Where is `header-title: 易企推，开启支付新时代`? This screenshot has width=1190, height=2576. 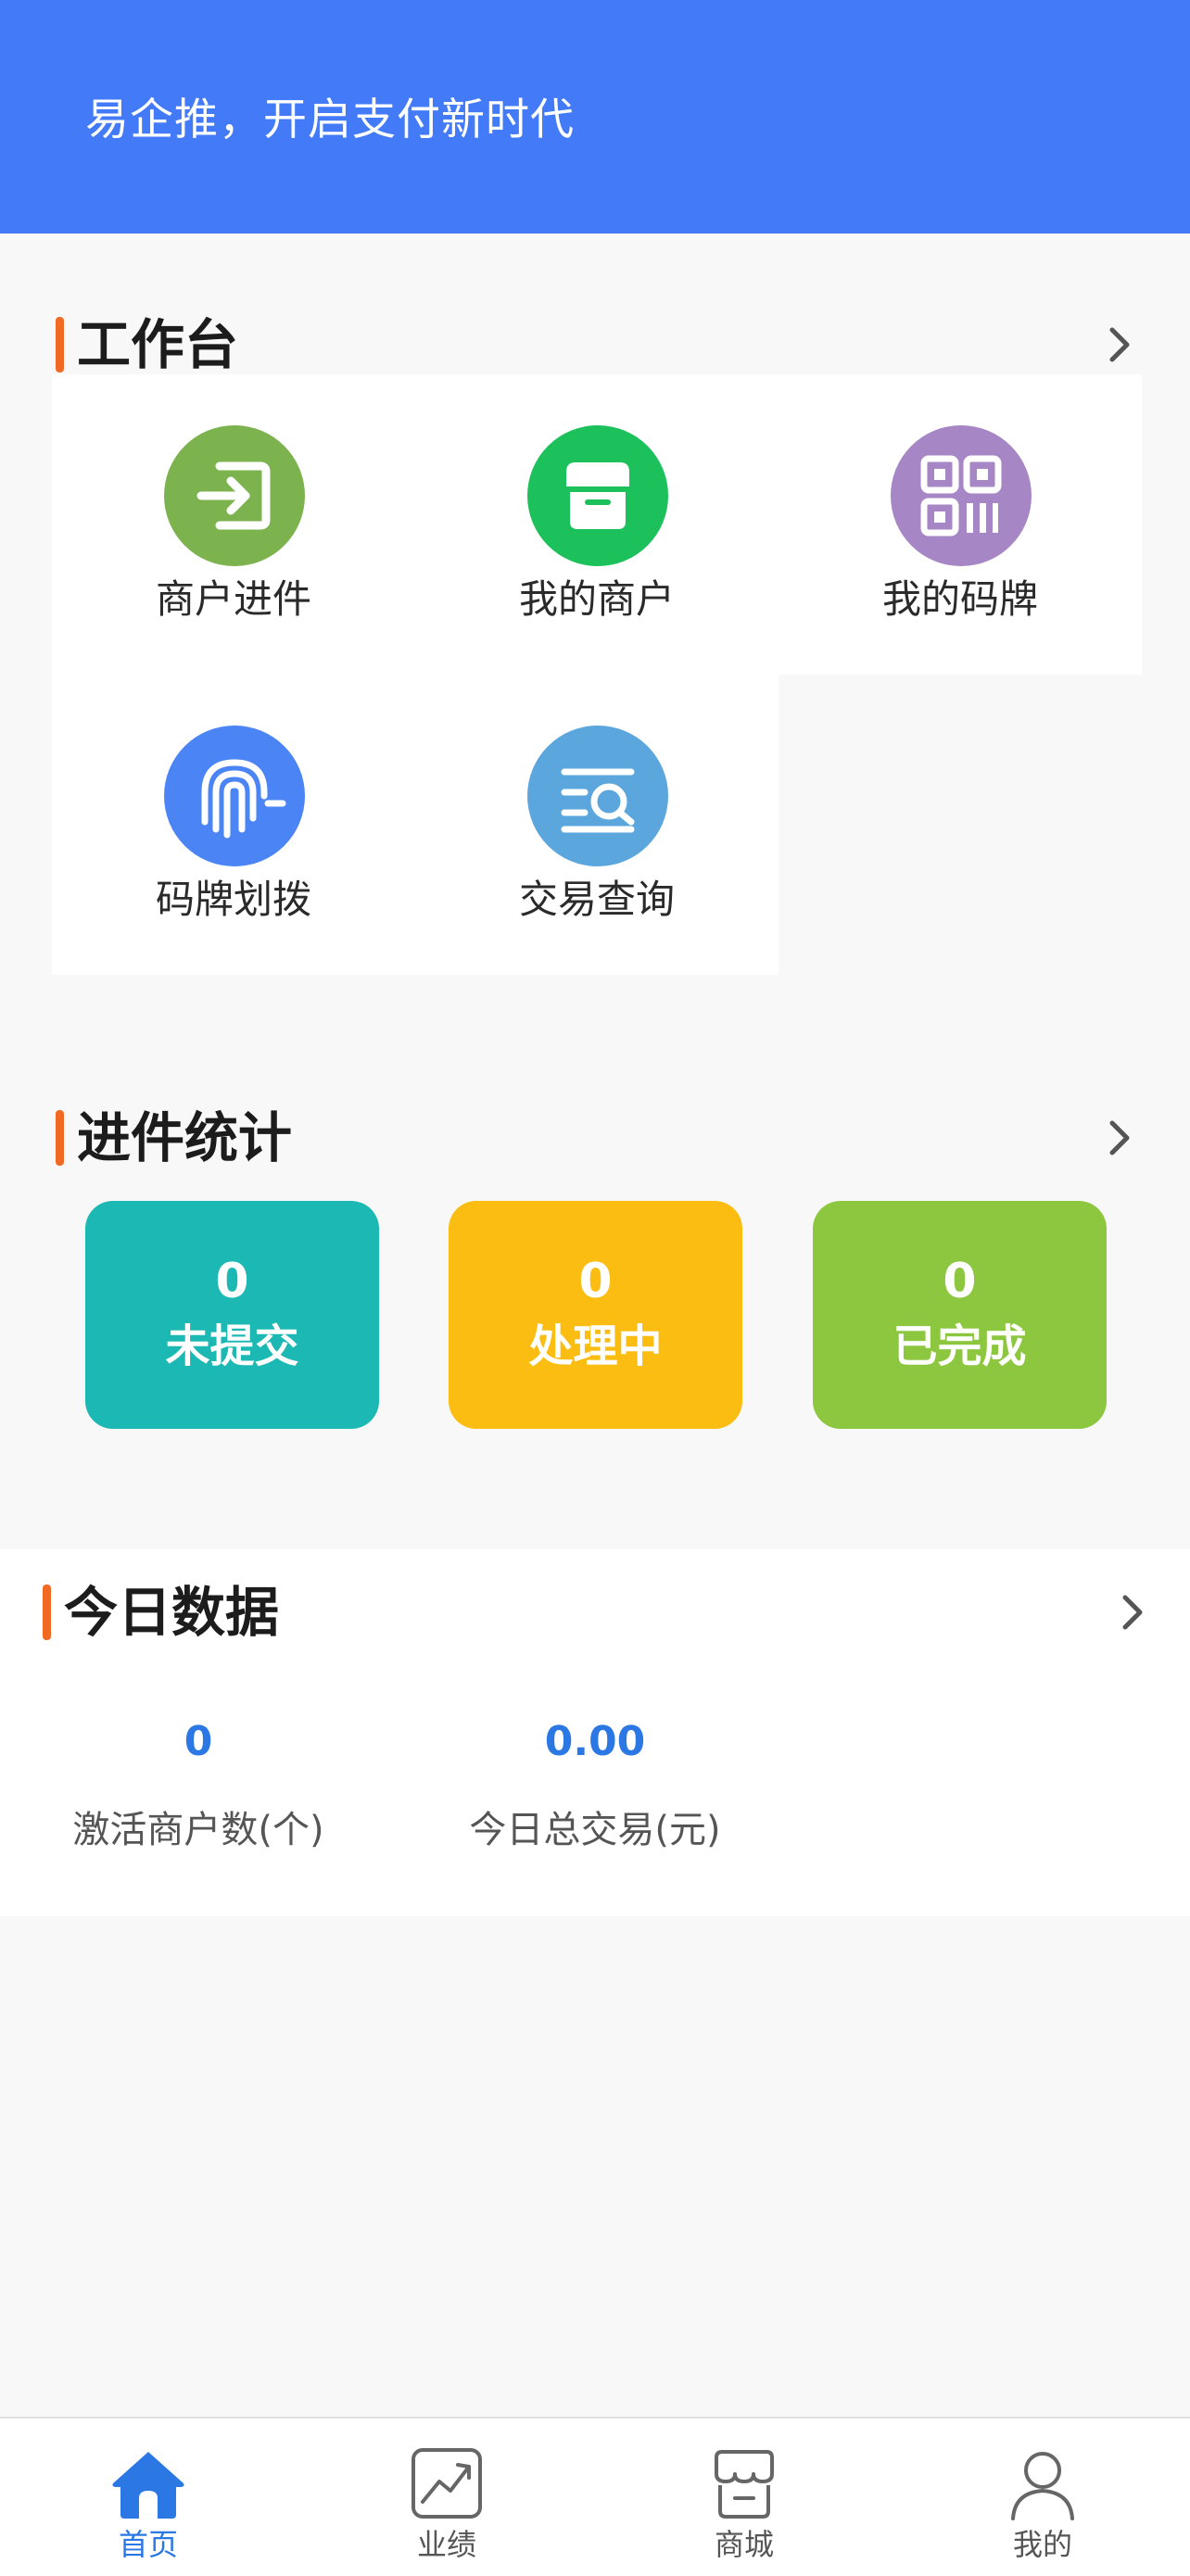 header-title: 易企推，开启支付新时代 is located at coordinates (330, 120).